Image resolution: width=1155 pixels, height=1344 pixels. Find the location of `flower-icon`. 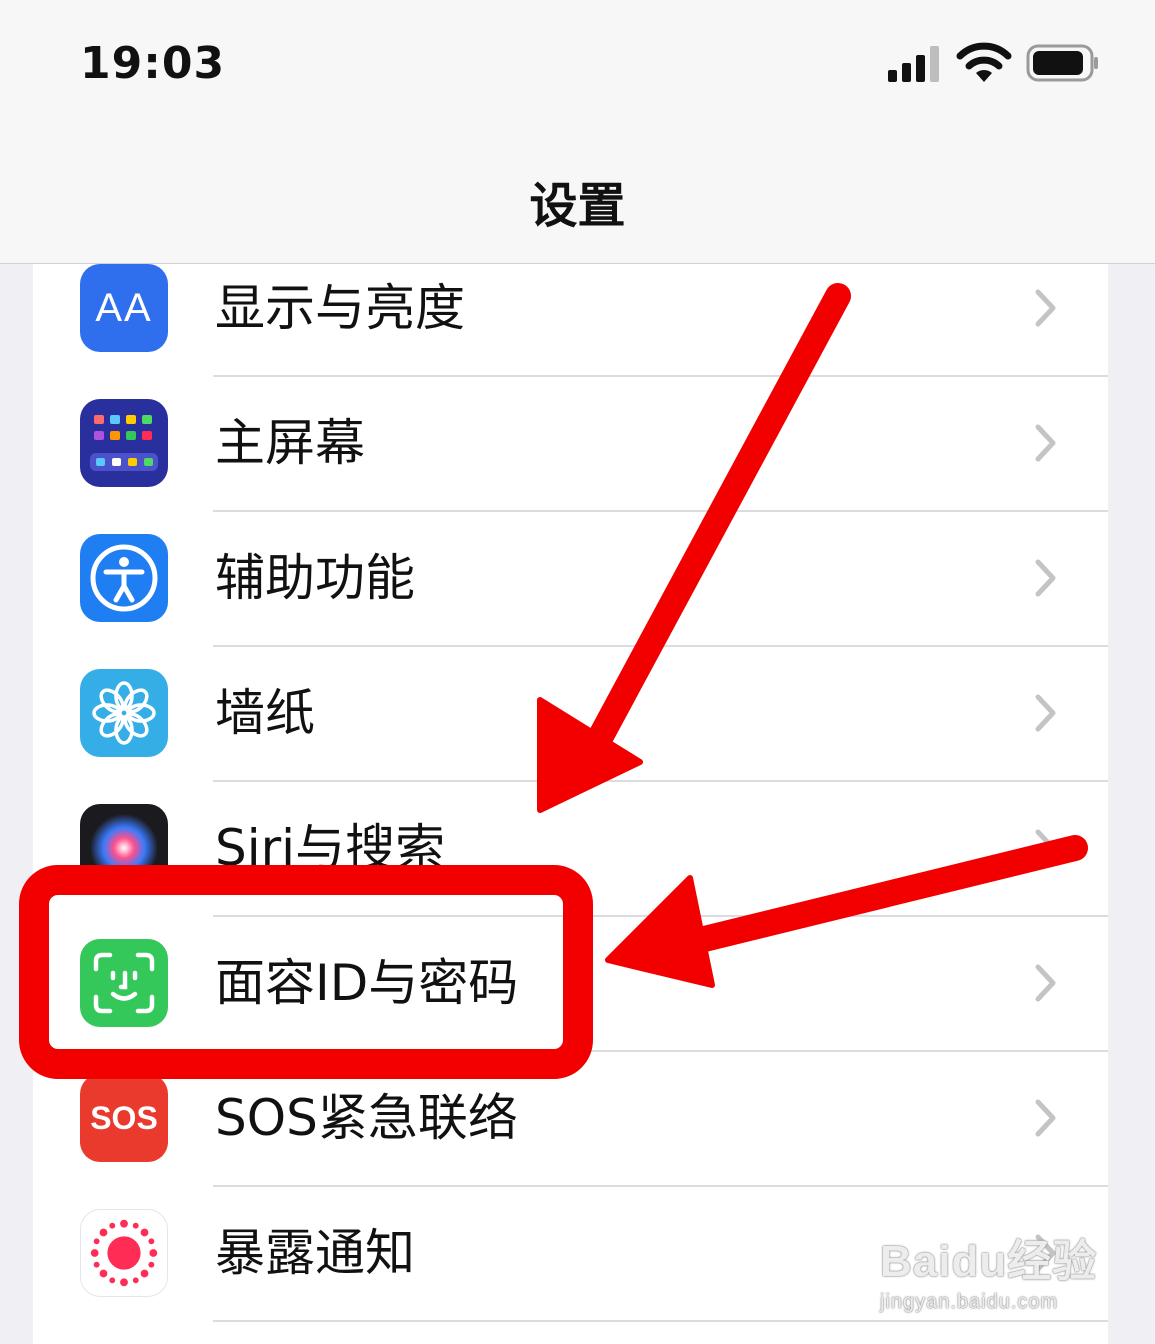

flower-icon is located at coordinates (124, 713).